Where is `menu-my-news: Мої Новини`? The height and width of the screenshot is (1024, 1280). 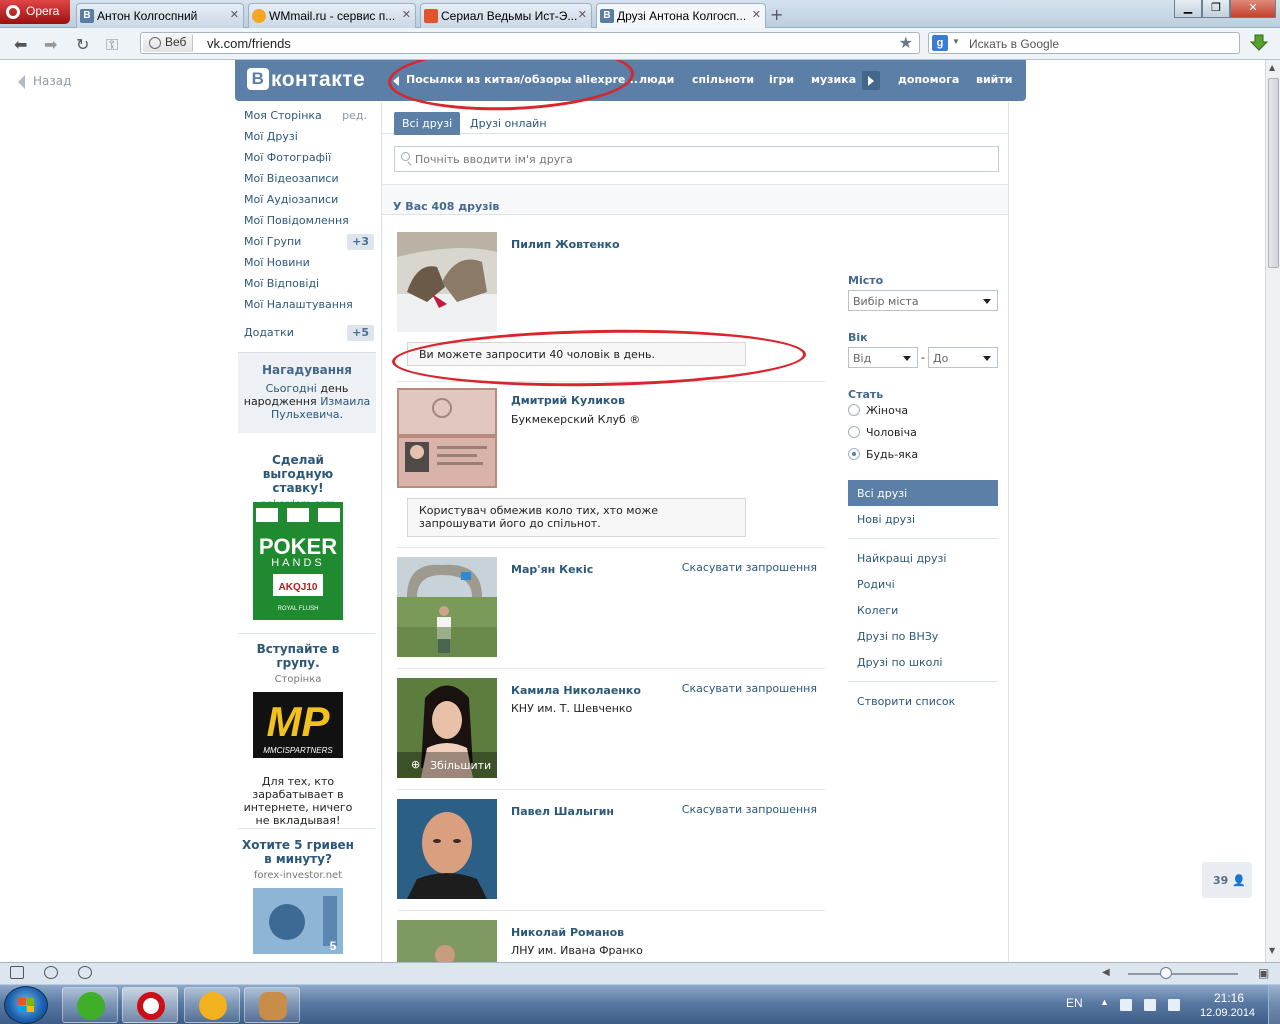 menu-my-news: Мої Новини is located at coordinates (307, 263).